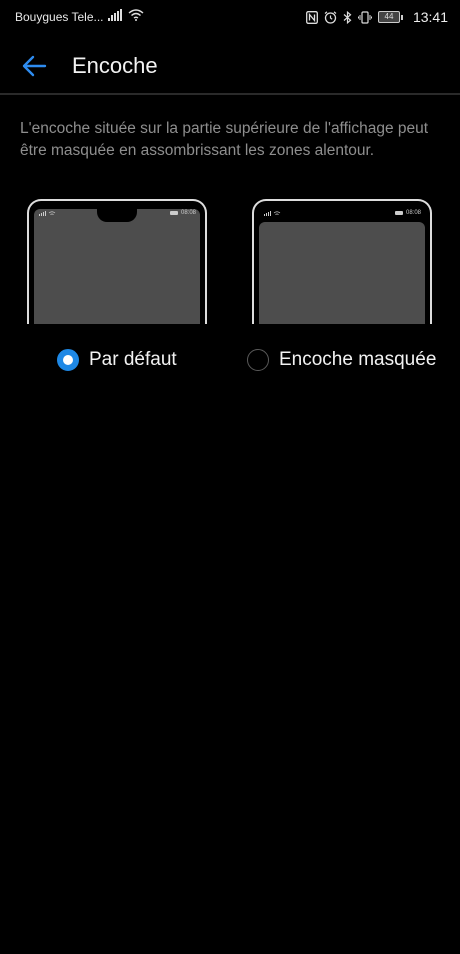 The image size is (460, 954). I want to click on preview-hidden-notch: 08:08, so click(342, 261).